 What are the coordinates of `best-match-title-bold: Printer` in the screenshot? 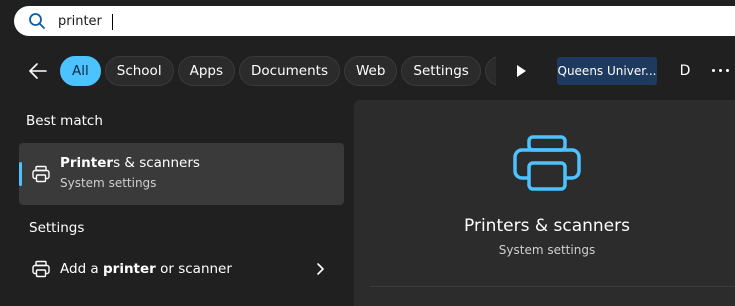 It's located at (87, 163).